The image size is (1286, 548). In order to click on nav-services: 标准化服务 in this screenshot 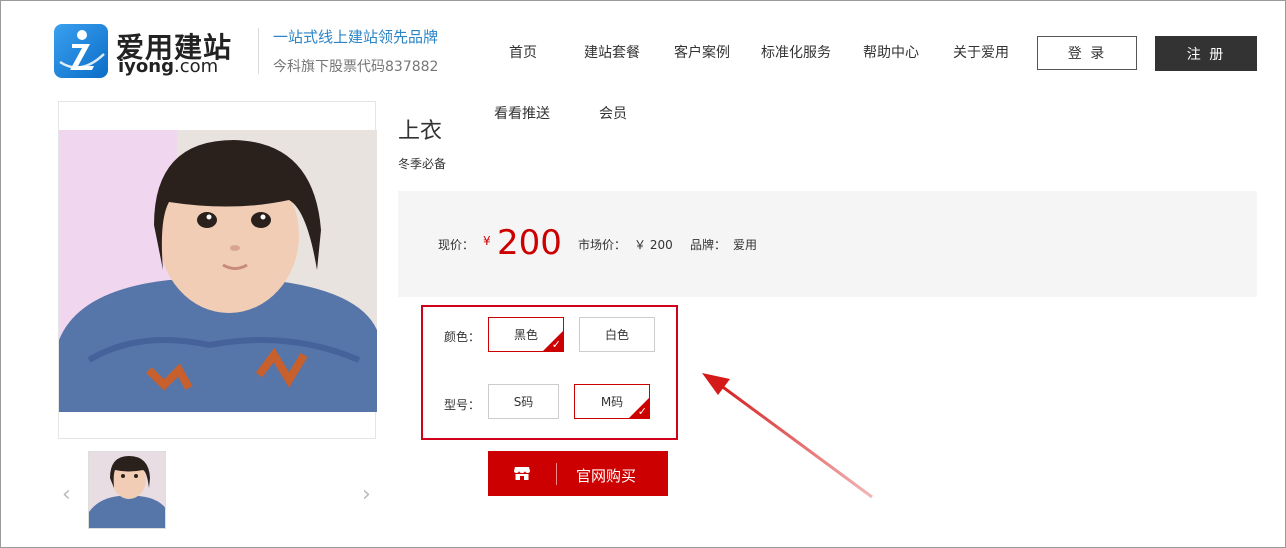, I will do `click(796, 52)`.